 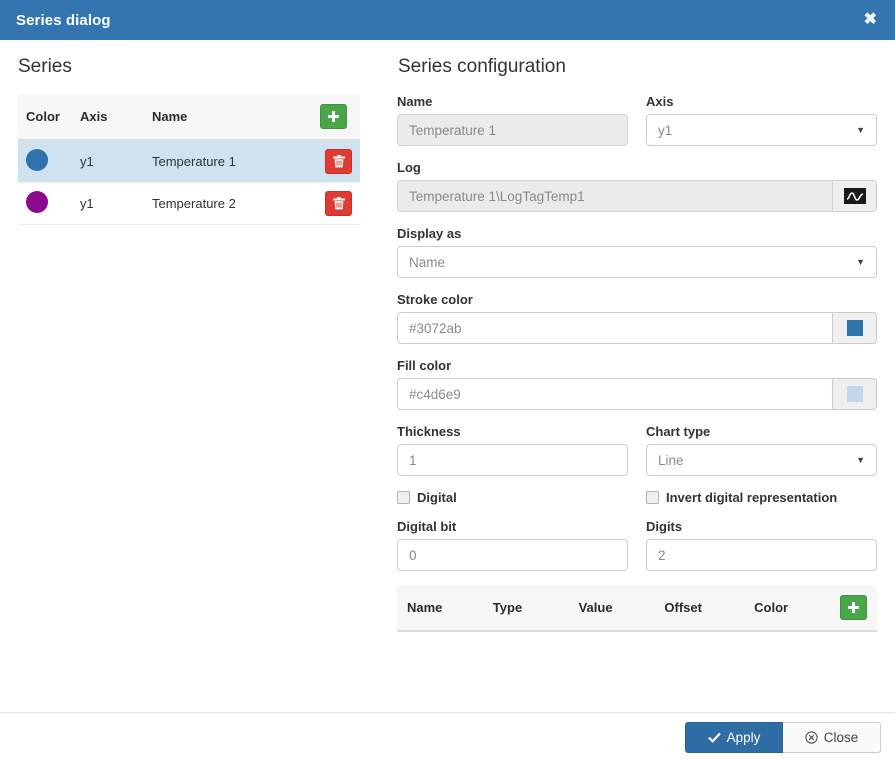 I want to click on markers-table-header-row: Name Type Value Offset Color, so click(x=637, y=608).